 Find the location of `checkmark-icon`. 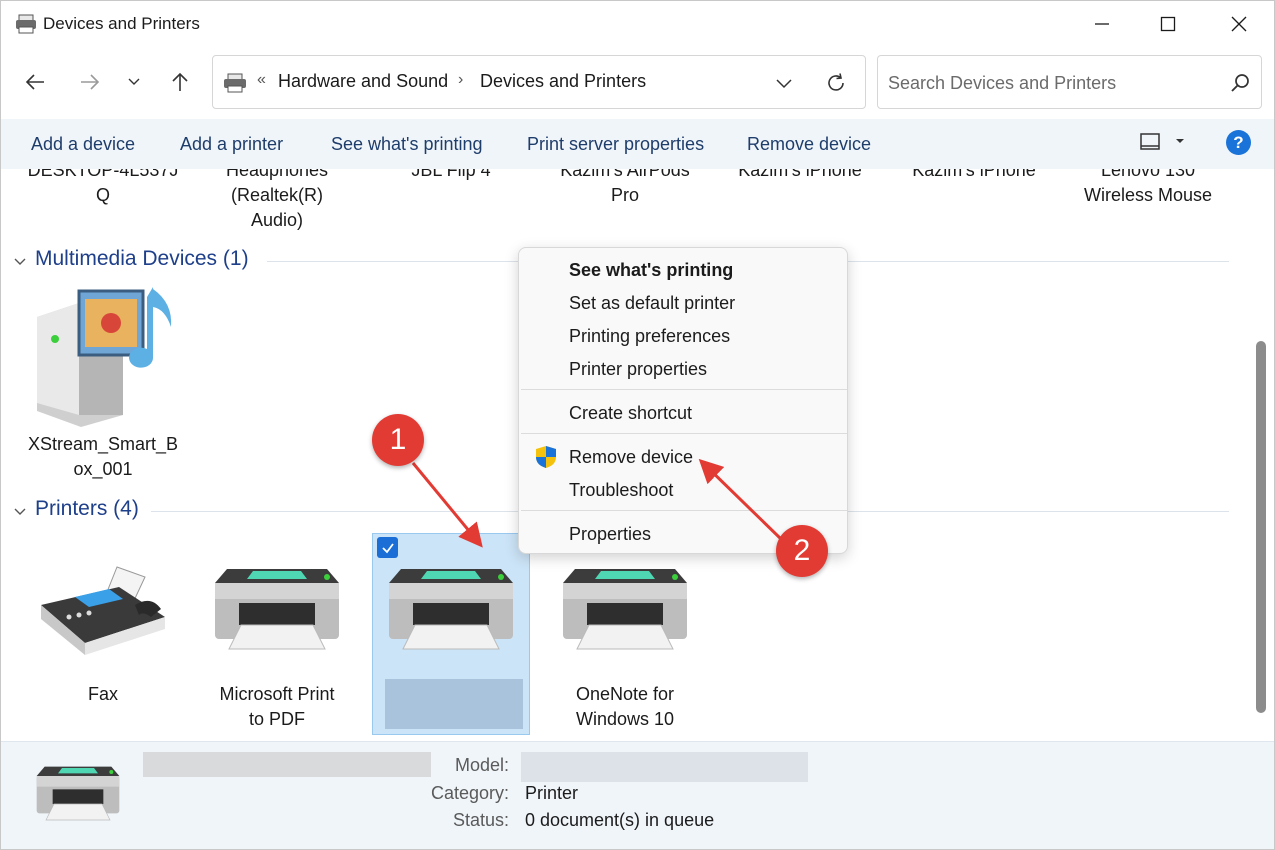

checkmark-icon is located at coordinates (387, 547).